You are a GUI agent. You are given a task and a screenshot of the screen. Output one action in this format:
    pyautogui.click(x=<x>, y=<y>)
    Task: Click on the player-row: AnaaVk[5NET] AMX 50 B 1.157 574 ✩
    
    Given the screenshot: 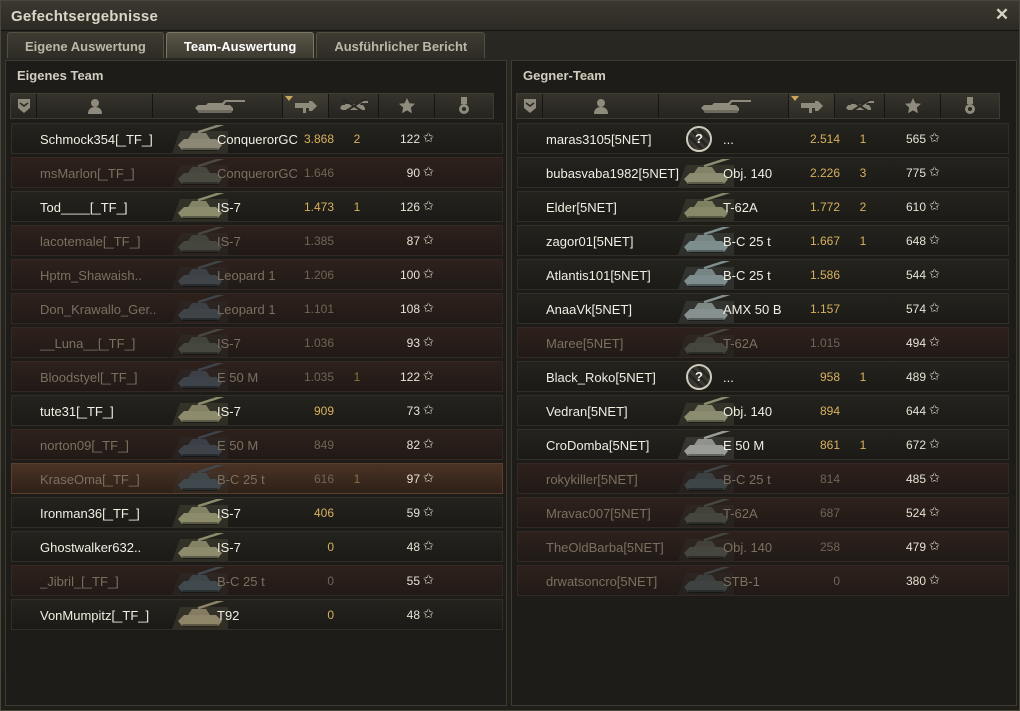 What is the action you would take?
    pyautogui.click(x=763, y=307)
    